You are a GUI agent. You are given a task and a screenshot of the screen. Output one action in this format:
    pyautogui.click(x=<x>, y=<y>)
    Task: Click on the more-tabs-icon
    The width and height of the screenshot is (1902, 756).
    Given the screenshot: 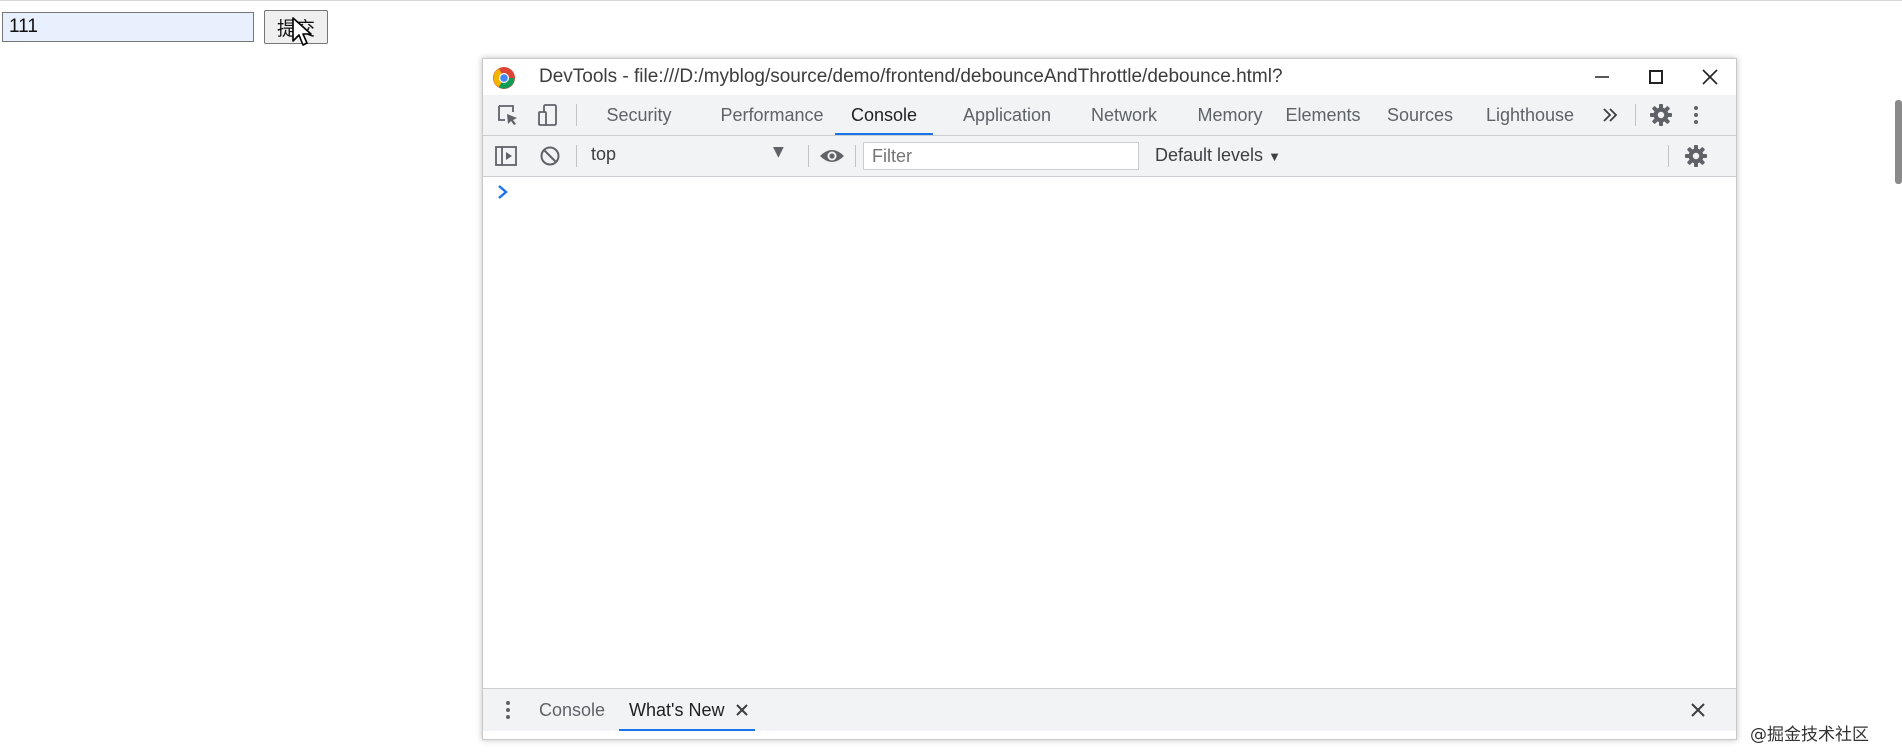 What is the action you would take?
    pyautogui.click(x=1610, y=115)
    